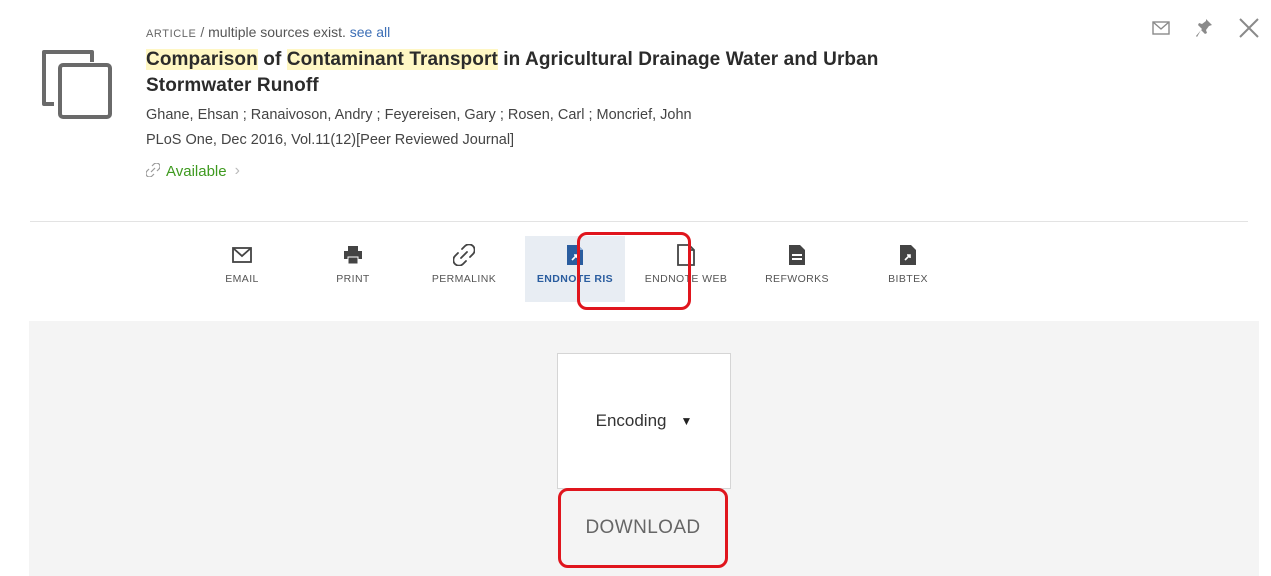 The width and height of the screenshot is (1271, 576). What do you see at coordinates (575, 269) in the screenshot?
I see `action-endnote-ris: ENDNOTE RIS` at bounding box center [575, 269].